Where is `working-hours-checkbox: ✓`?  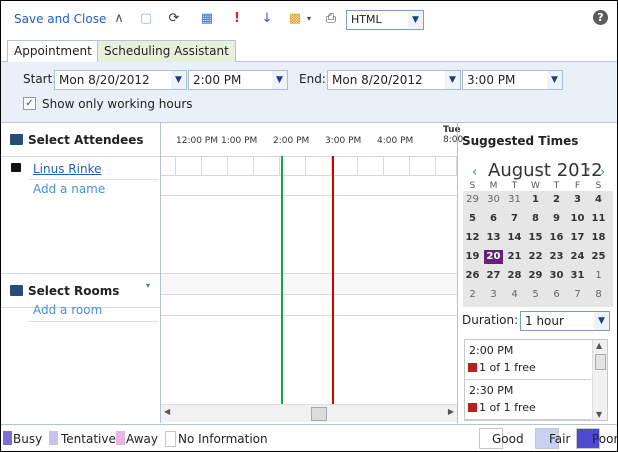 working-hours-checkbox: ✓ is located at coordinates (29, 103).